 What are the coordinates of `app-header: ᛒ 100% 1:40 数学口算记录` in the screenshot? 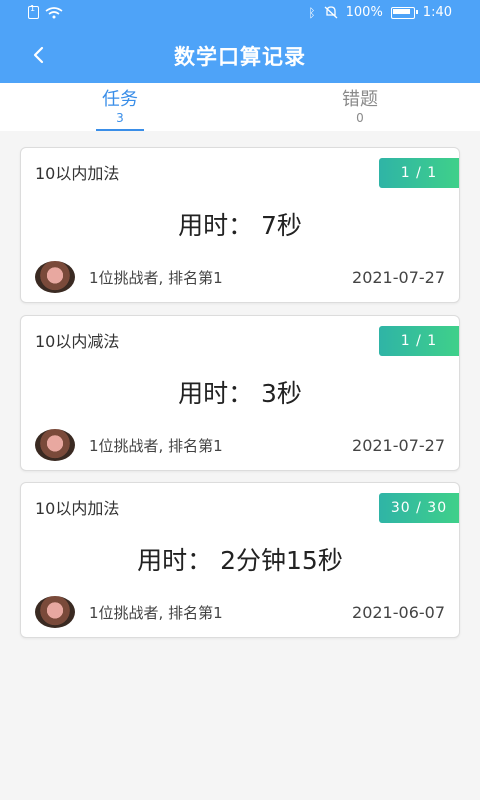 It's located at (240, 41).